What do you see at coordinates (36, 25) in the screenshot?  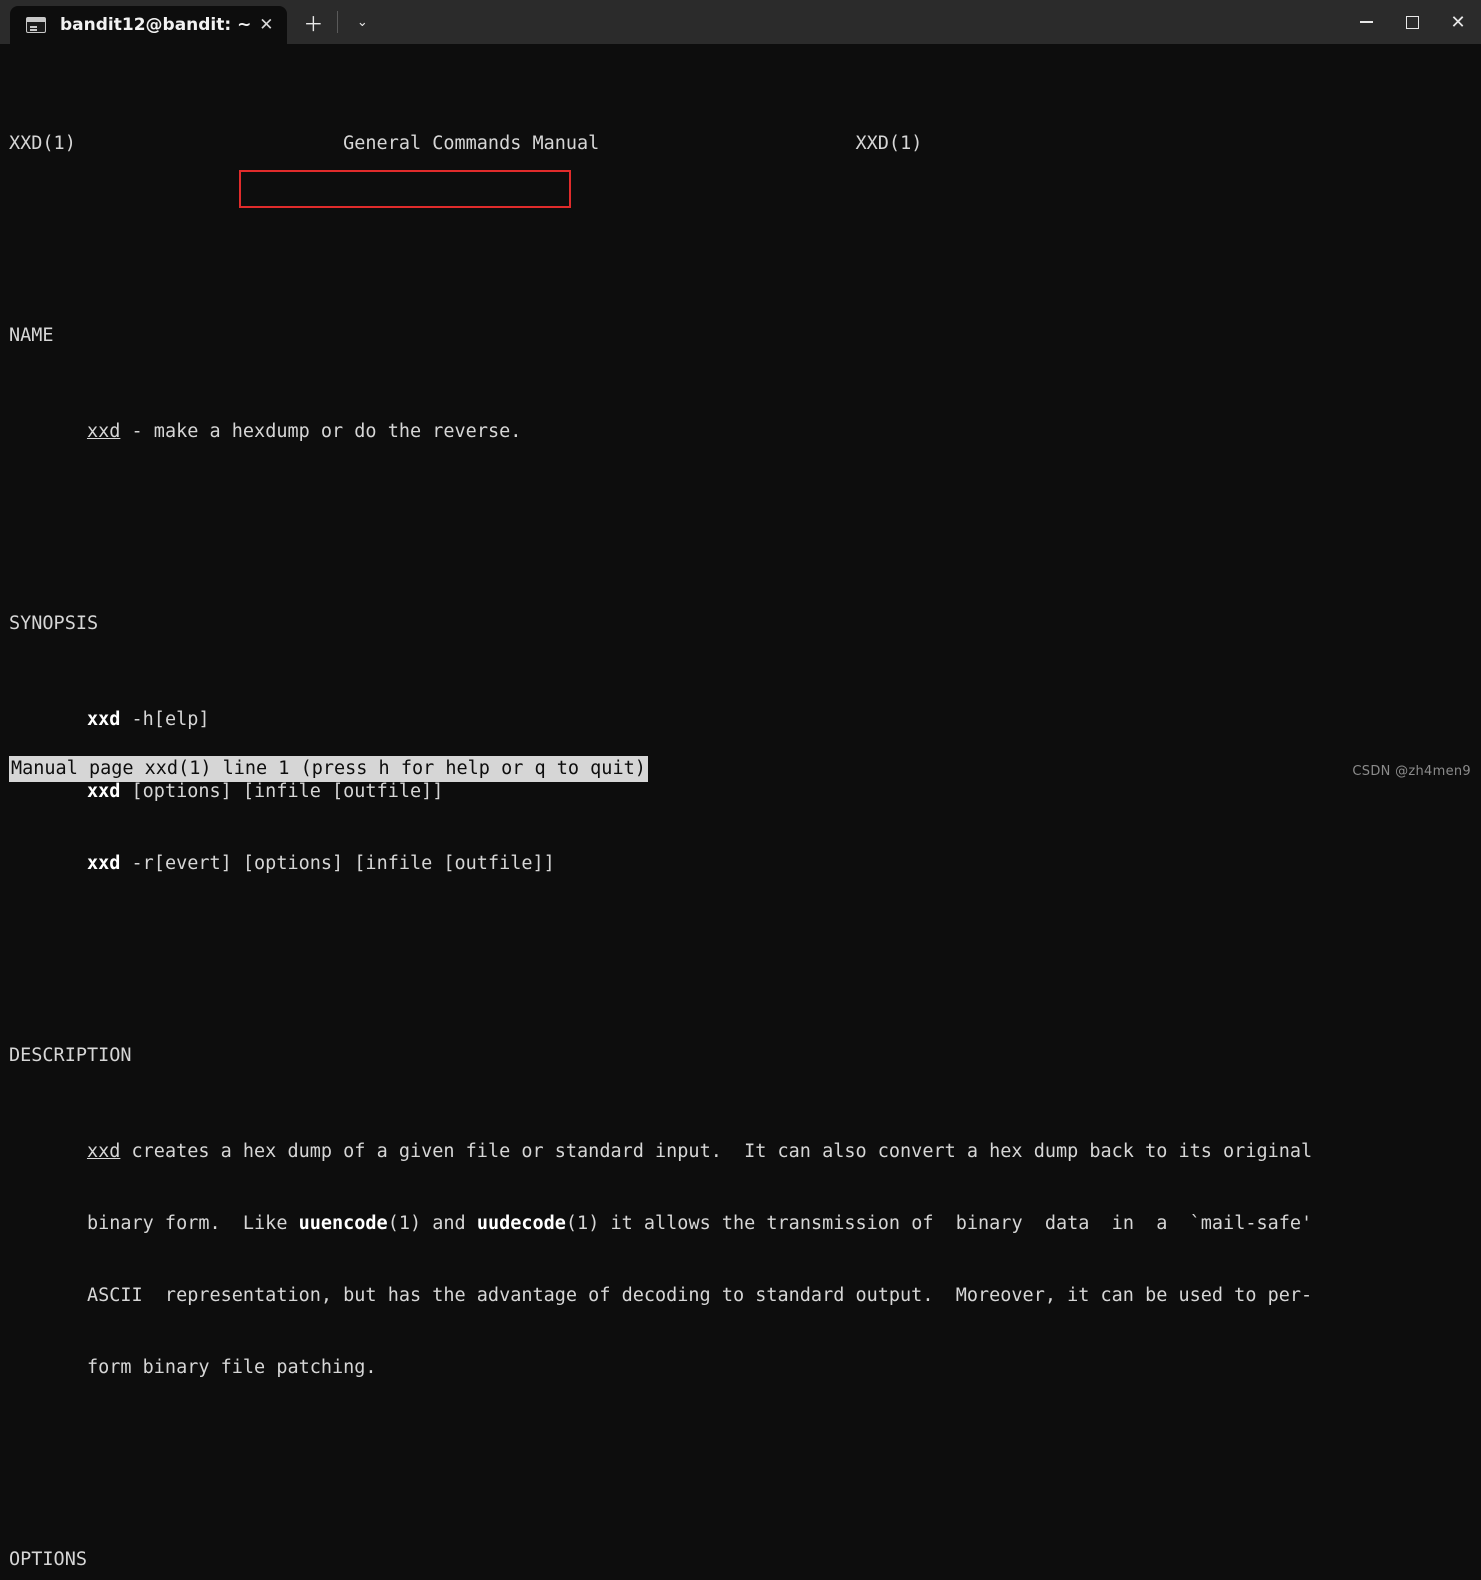 I see `terminal-icon` at bounding box center [36, 25].